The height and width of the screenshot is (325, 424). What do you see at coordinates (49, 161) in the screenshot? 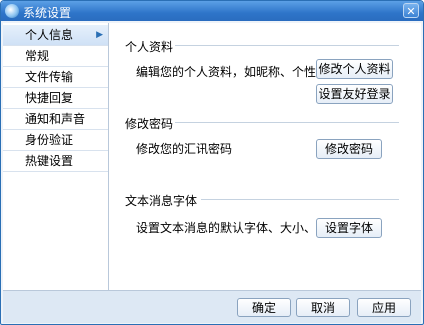
I see `sidebar-item-label: 热键设置` at bounding box center [49, 161].